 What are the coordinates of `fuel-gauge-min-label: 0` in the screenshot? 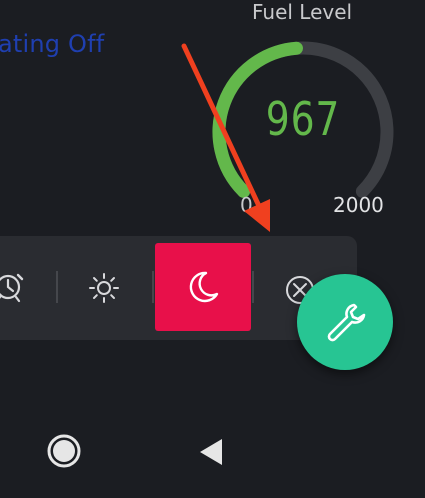 It's located at (246, 205).